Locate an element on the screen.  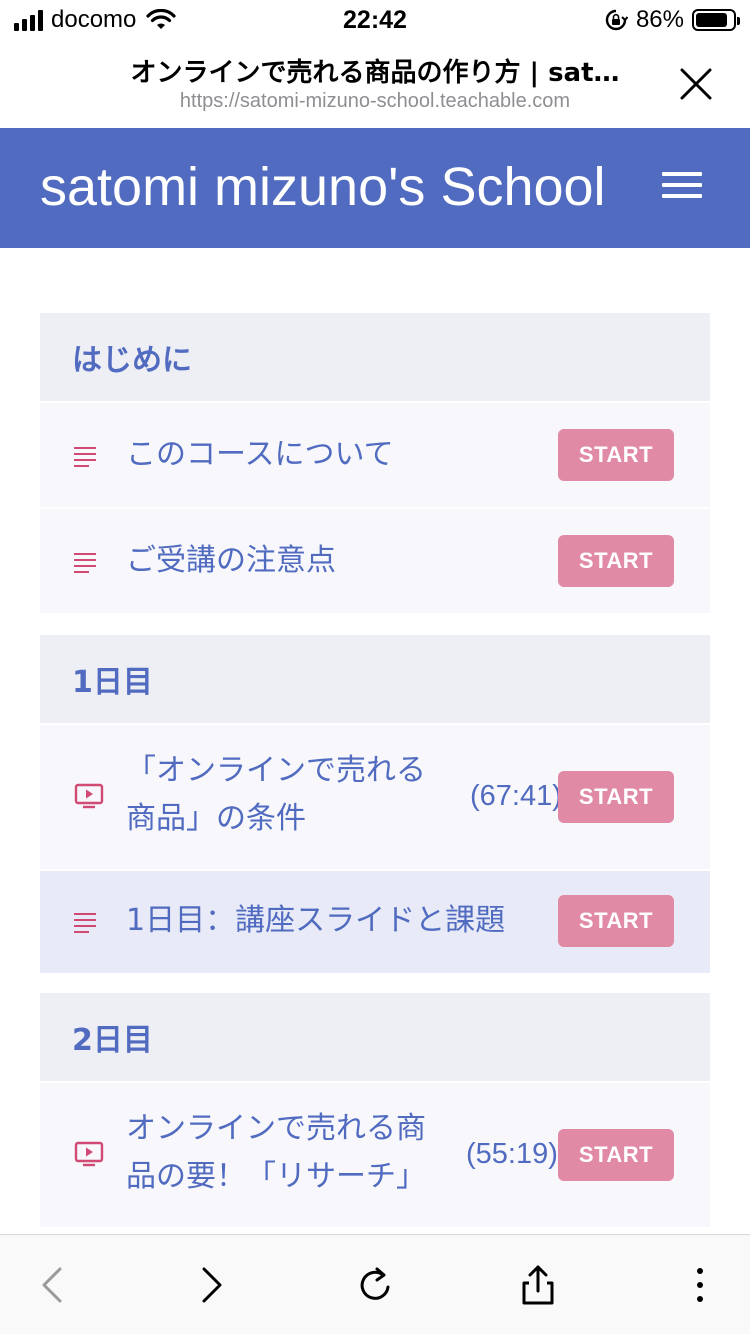
battery-icon is located at coordinates (716, 20).